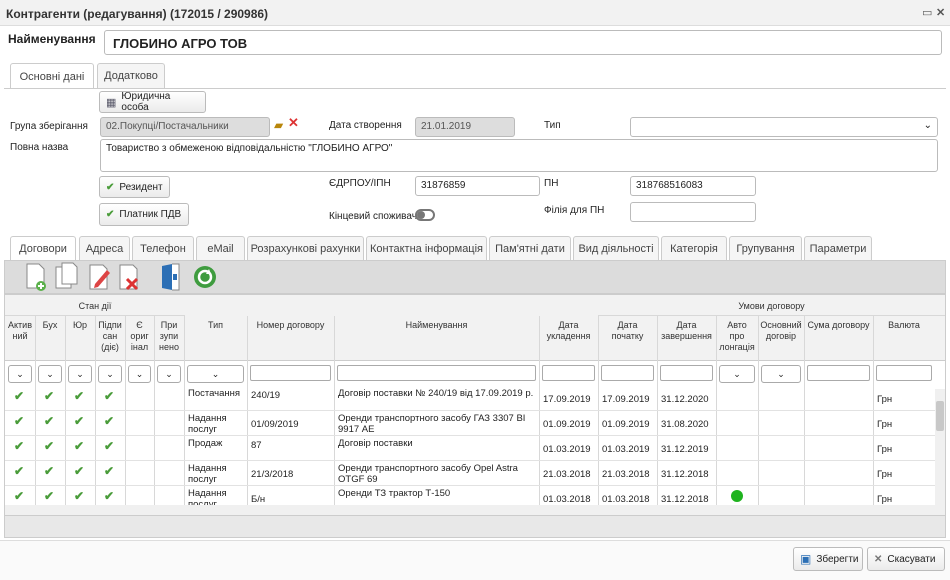 The image size is (950, 580). Describe the element at coordinates (567, 424) in the screenshot. I see `cell-date-signed: 01.09.2019` at that location.